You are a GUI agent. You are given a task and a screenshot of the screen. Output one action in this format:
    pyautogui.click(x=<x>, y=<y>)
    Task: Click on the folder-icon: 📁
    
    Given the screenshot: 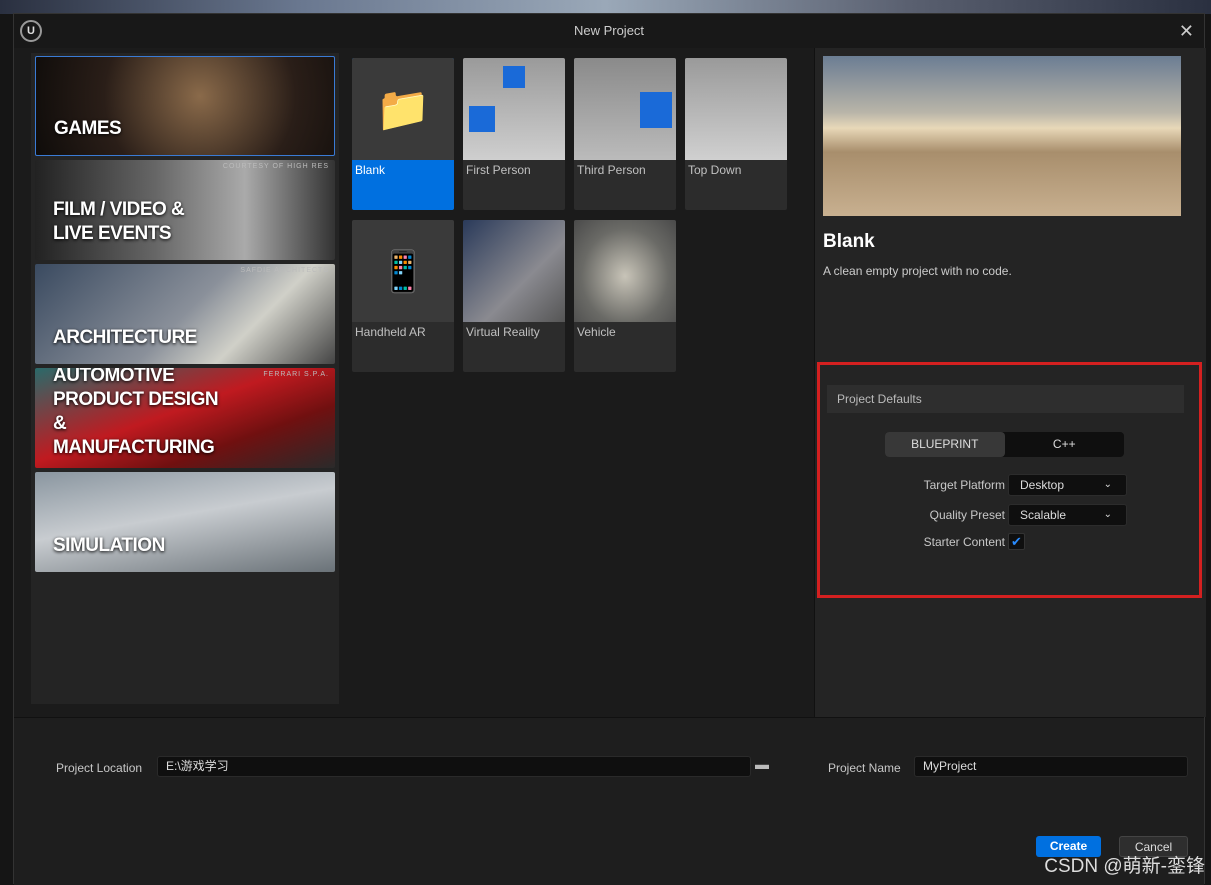 What is the action you would take?
    pyautogui.click(x=403, y=109)
    